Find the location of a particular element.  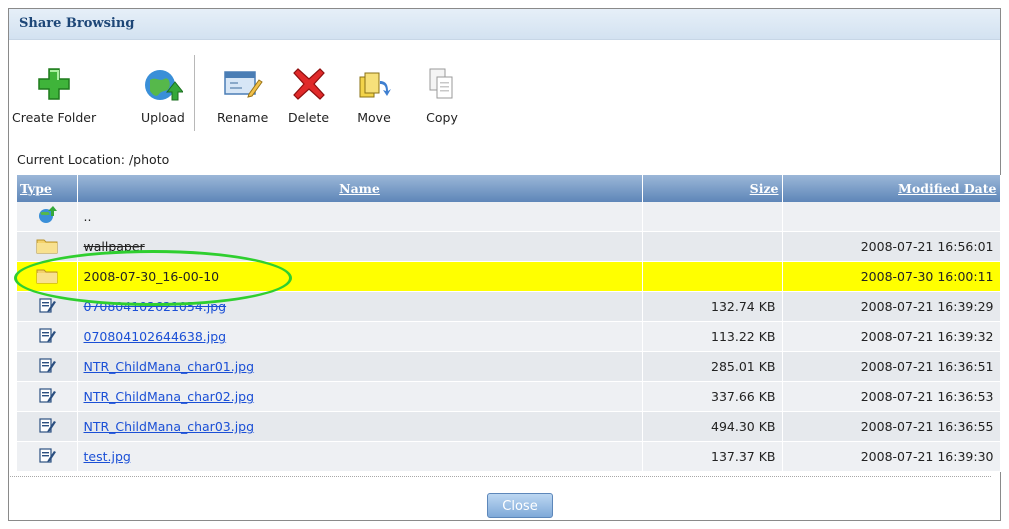

rename-label: Rename is located at coordinates (243, 117).